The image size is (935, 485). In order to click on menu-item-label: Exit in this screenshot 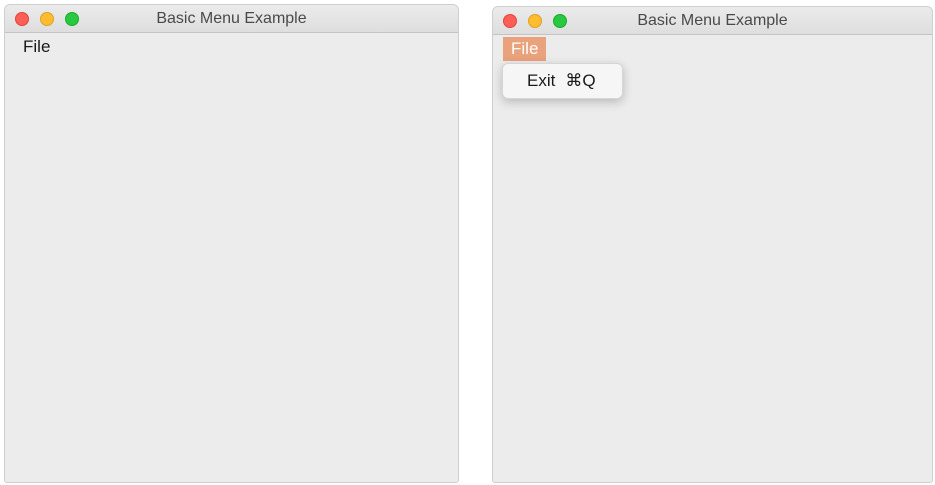, I will do `click(541, 80)`.